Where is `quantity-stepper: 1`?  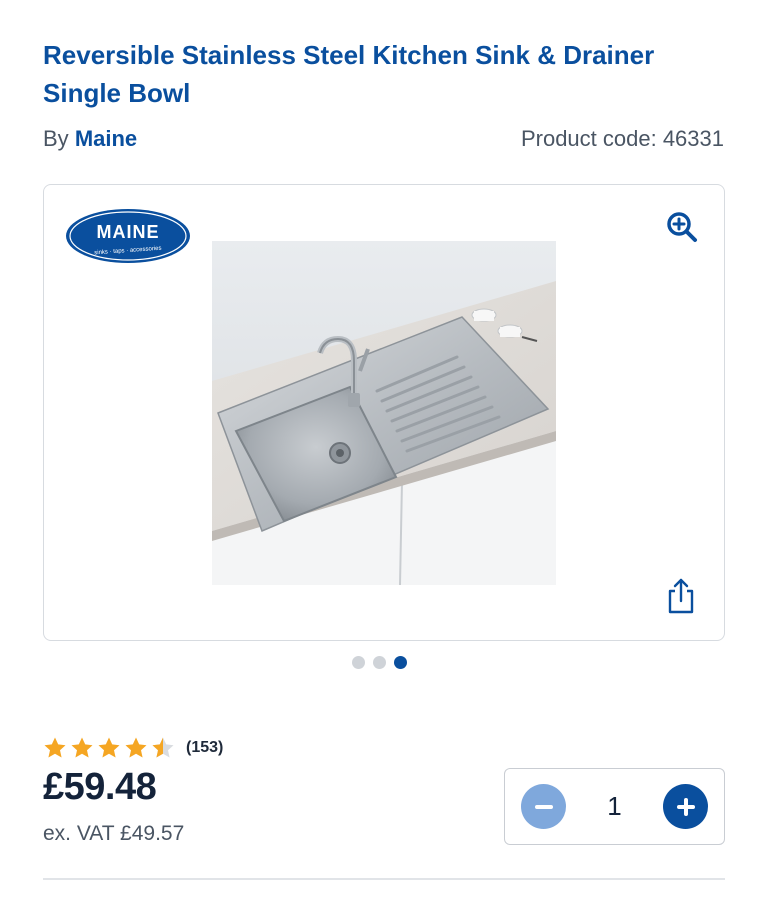 quantity-stepper: 1 is located at coordinates (614, 806).